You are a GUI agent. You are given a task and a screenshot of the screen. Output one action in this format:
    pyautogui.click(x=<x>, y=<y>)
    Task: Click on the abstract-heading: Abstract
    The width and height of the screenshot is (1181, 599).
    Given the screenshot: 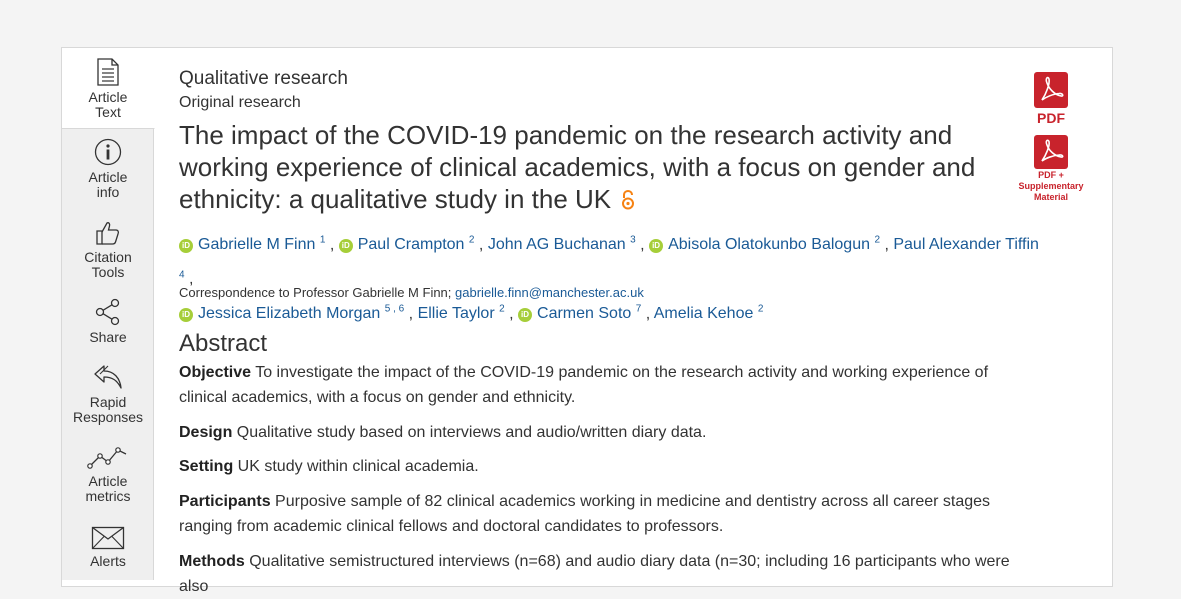 What is the action you would take?
    pyautogui.click(x=223, y=343)
    